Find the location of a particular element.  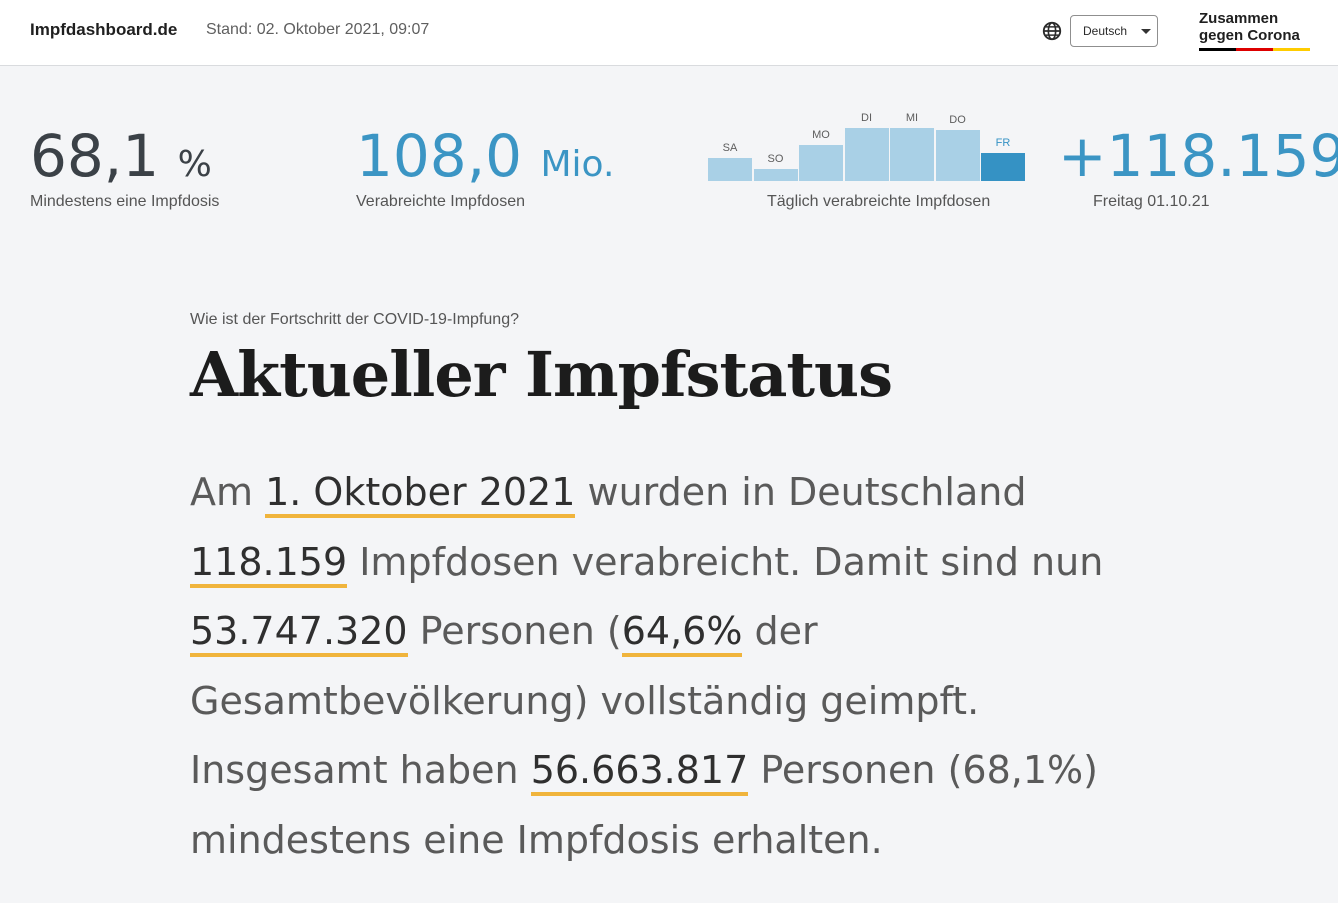

language-select: Deutsch is located at coordinates (1114, 31).